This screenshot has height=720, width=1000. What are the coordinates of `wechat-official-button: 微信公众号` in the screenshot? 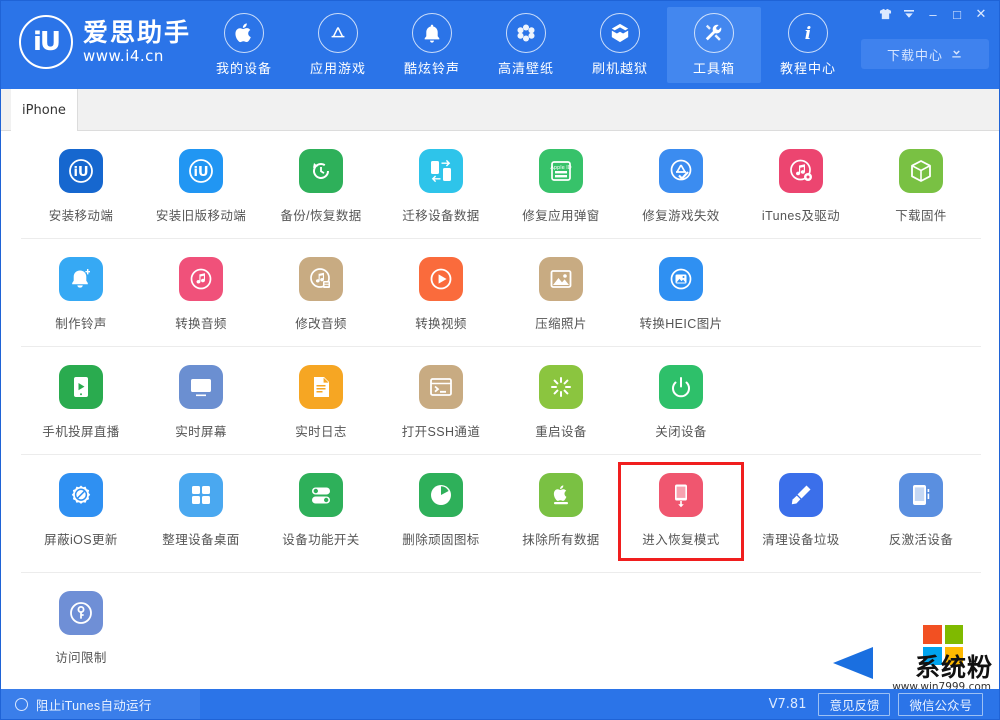 It's located at (940, 704).